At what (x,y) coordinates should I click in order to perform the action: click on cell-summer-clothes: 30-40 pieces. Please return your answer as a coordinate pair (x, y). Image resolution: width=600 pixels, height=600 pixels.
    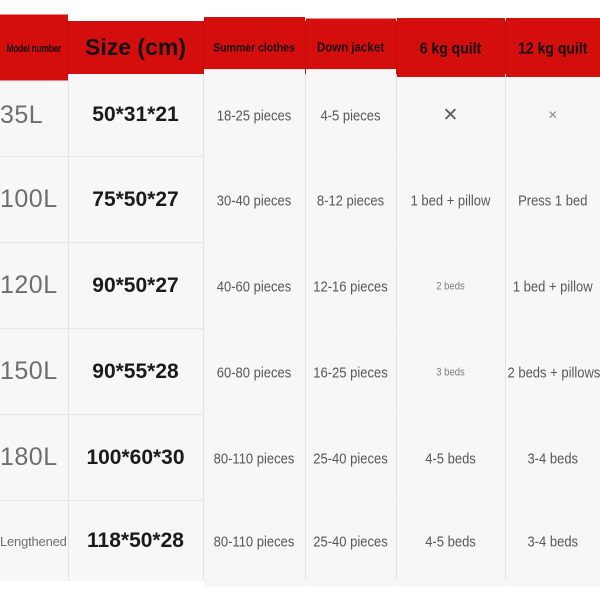
    Looking at the image, I should click on (254, 200).